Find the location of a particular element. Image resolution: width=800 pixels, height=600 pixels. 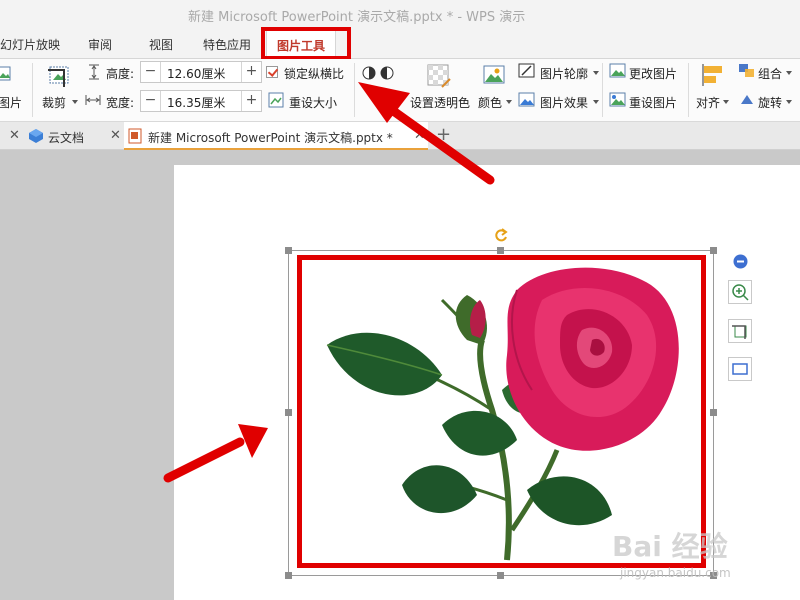

reset-size-label: 重设大小 is located at coordinates (313, 102).